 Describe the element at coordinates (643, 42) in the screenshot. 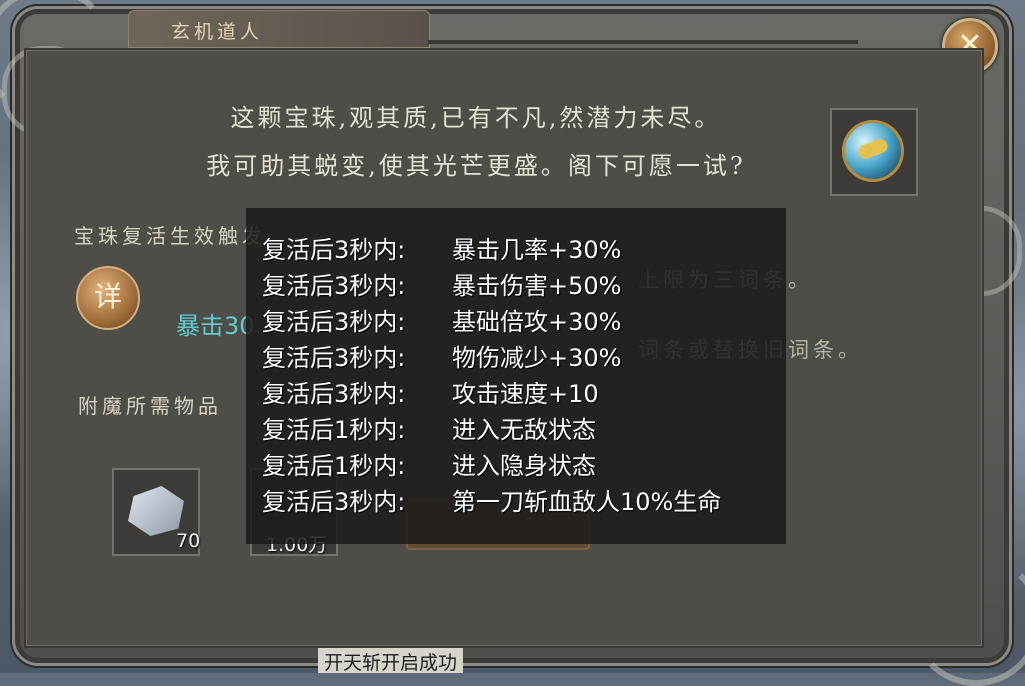

I see `title-divider` at that location.